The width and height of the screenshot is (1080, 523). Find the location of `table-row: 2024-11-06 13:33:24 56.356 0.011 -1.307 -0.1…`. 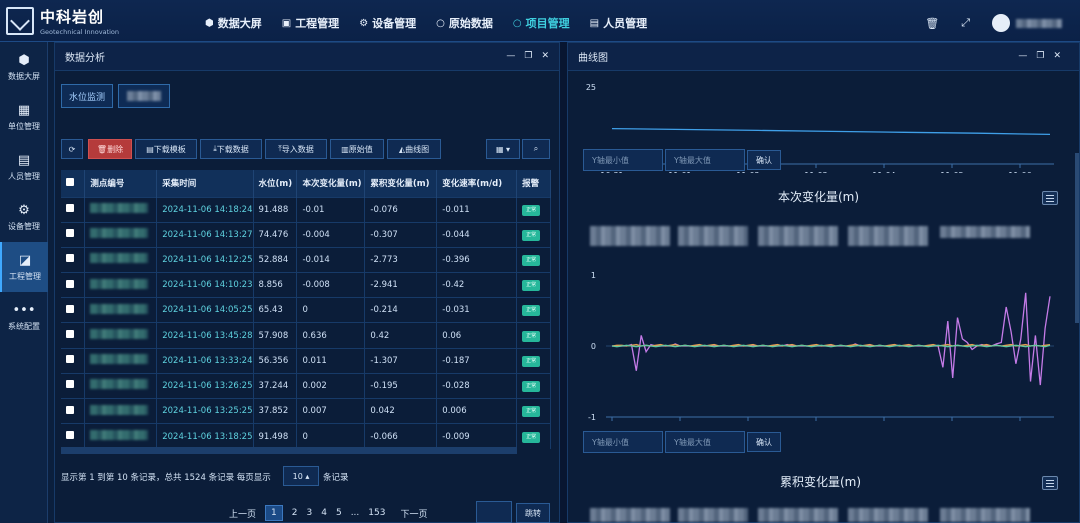

table-row: 2024-11-06 13:33:24 56.356 0.011 -1.307 -0.1… is located at coordinates (306, 360).